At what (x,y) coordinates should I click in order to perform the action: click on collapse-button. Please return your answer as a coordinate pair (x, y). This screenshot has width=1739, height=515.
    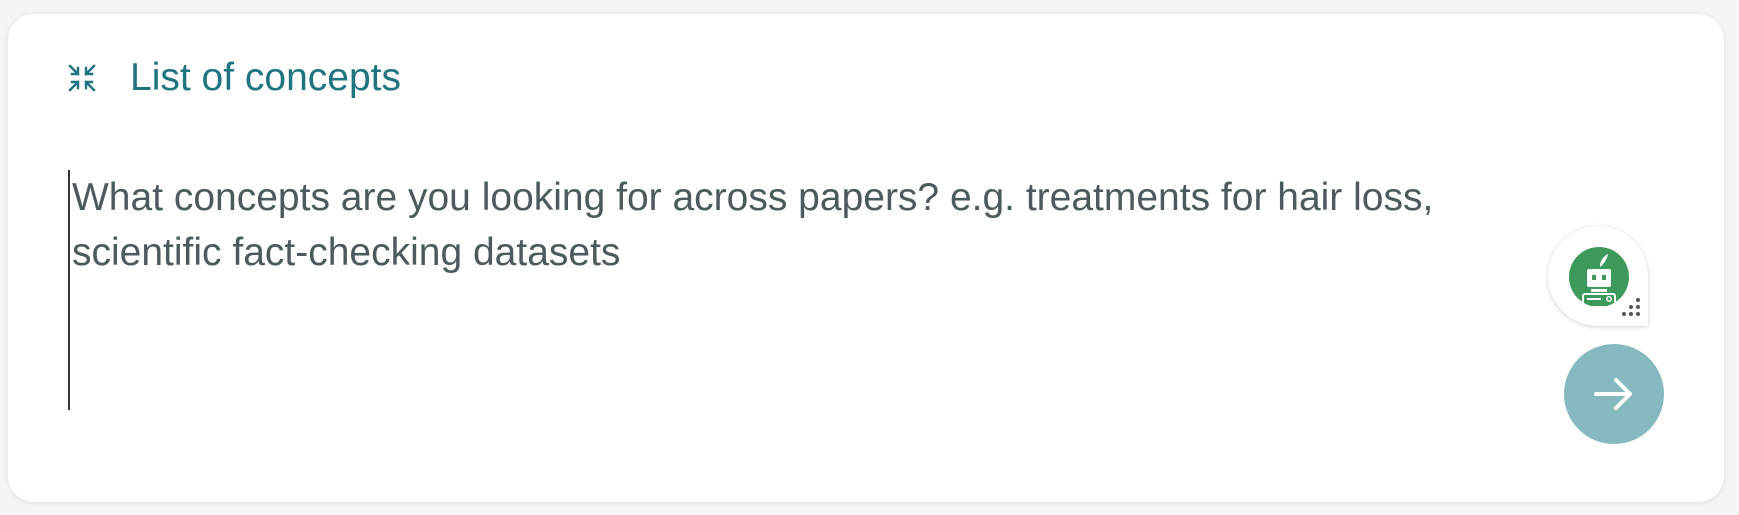
    Looking at the image, I should click on (82, 78).